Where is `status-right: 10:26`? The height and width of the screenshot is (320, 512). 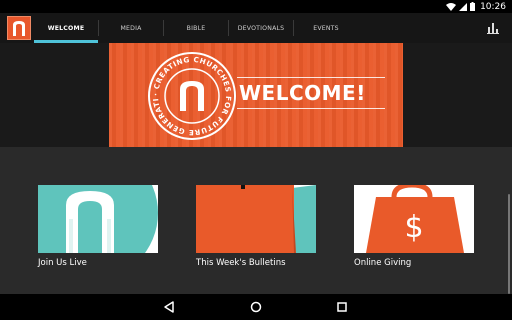 status-right: 10:26 is located at coordinates (476, 6).